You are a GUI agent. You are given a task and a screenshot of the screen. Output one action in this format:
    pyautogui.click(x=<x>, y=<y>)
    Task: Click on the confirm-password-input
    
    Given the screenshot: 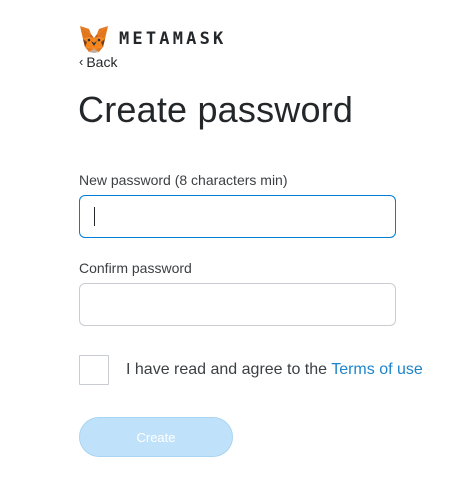 What is the action you would take?
    pyautogui.click(x=237, y=304)
    